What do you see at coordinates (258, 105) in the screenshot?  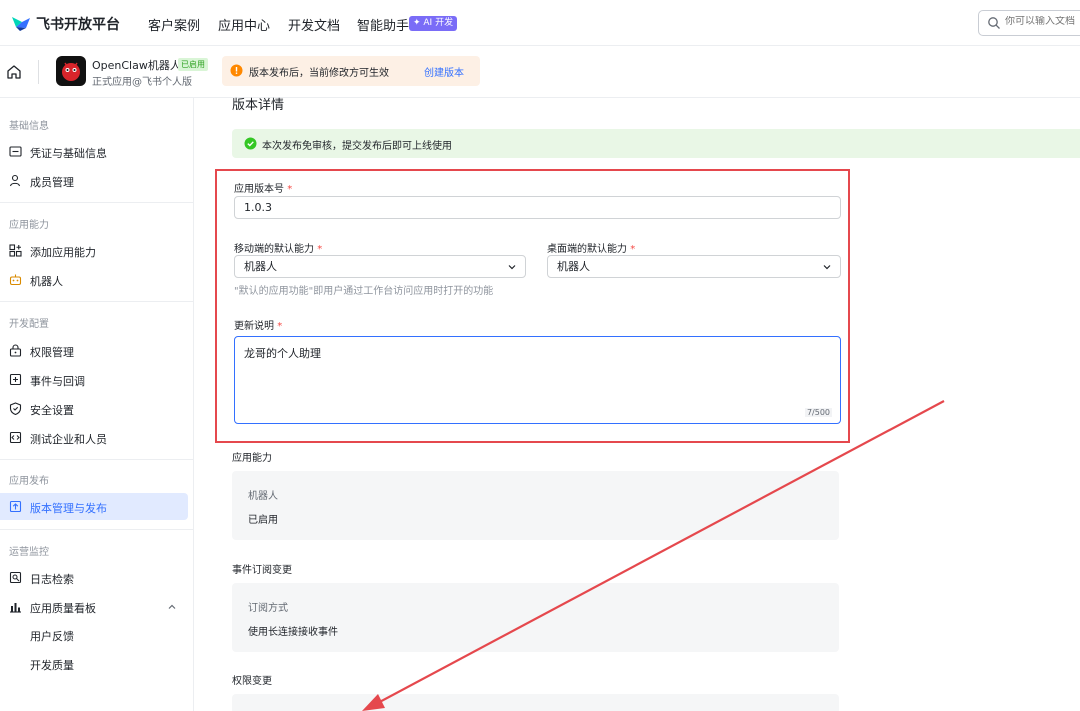 I see `page-title: 版本详情` at bounding box center [258, 105].